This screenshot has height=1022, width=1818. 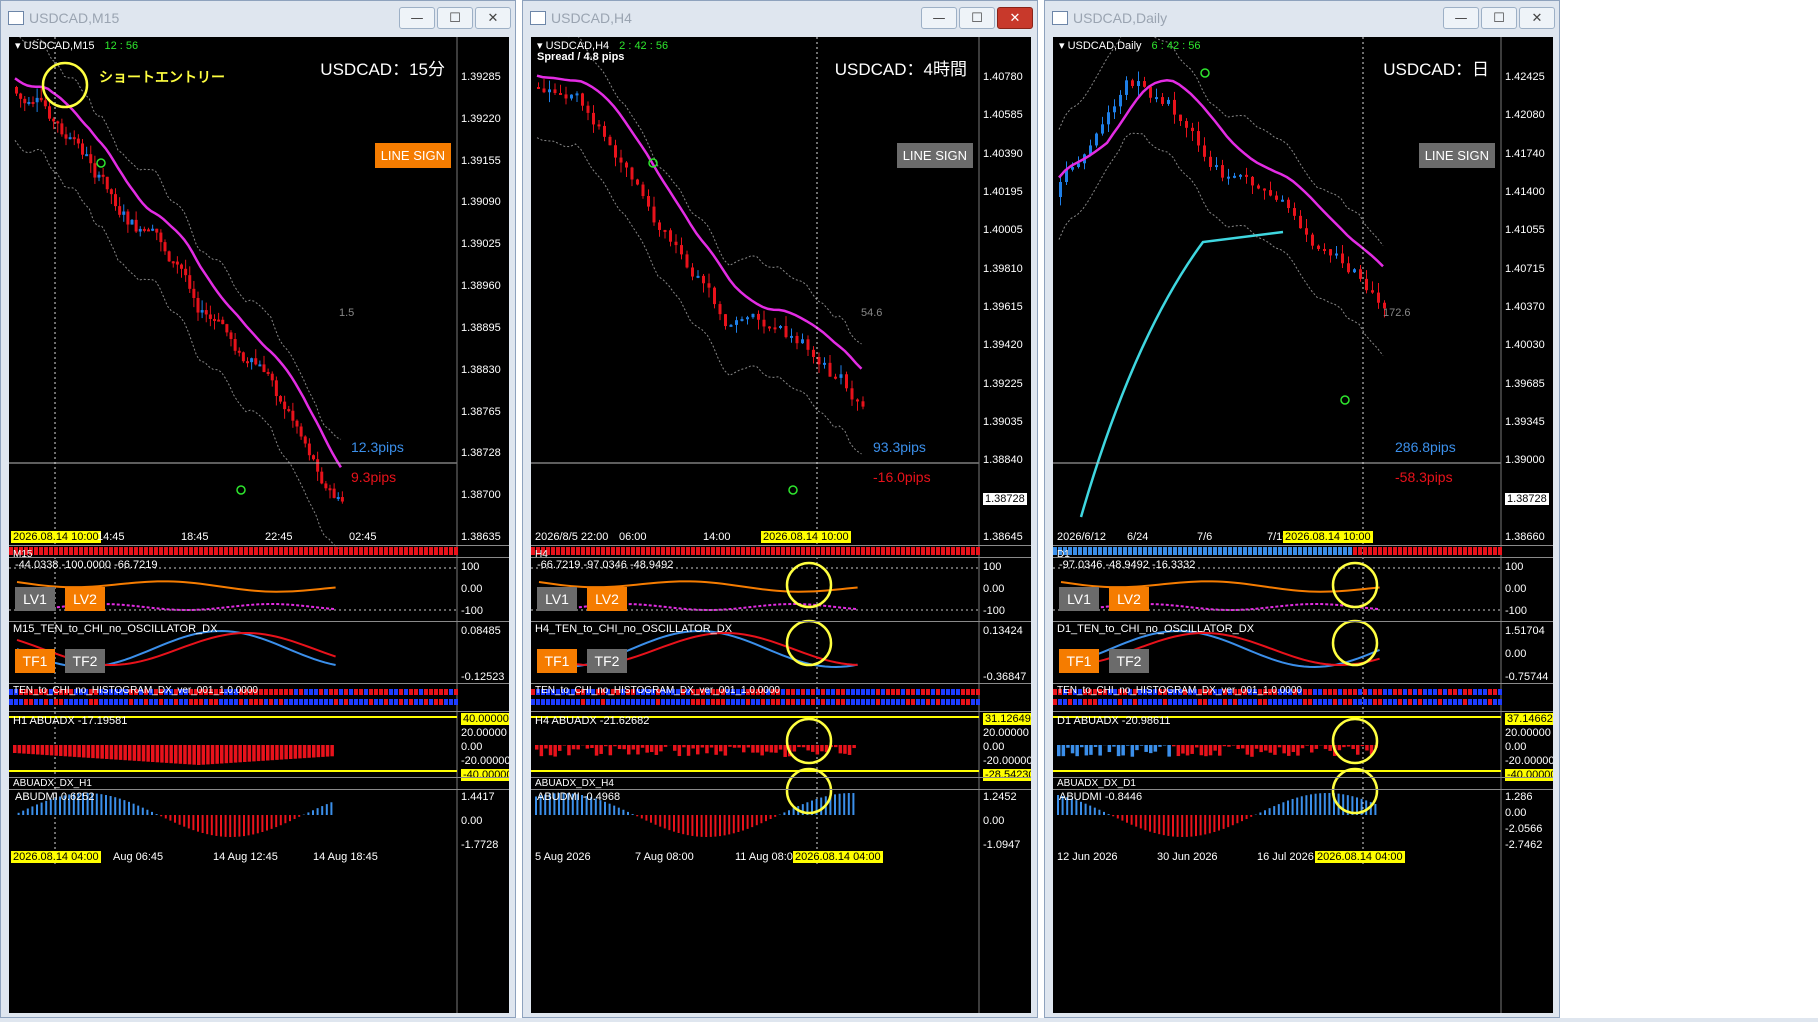 I want to click on moving-average-line, so click(x=178, y=272).